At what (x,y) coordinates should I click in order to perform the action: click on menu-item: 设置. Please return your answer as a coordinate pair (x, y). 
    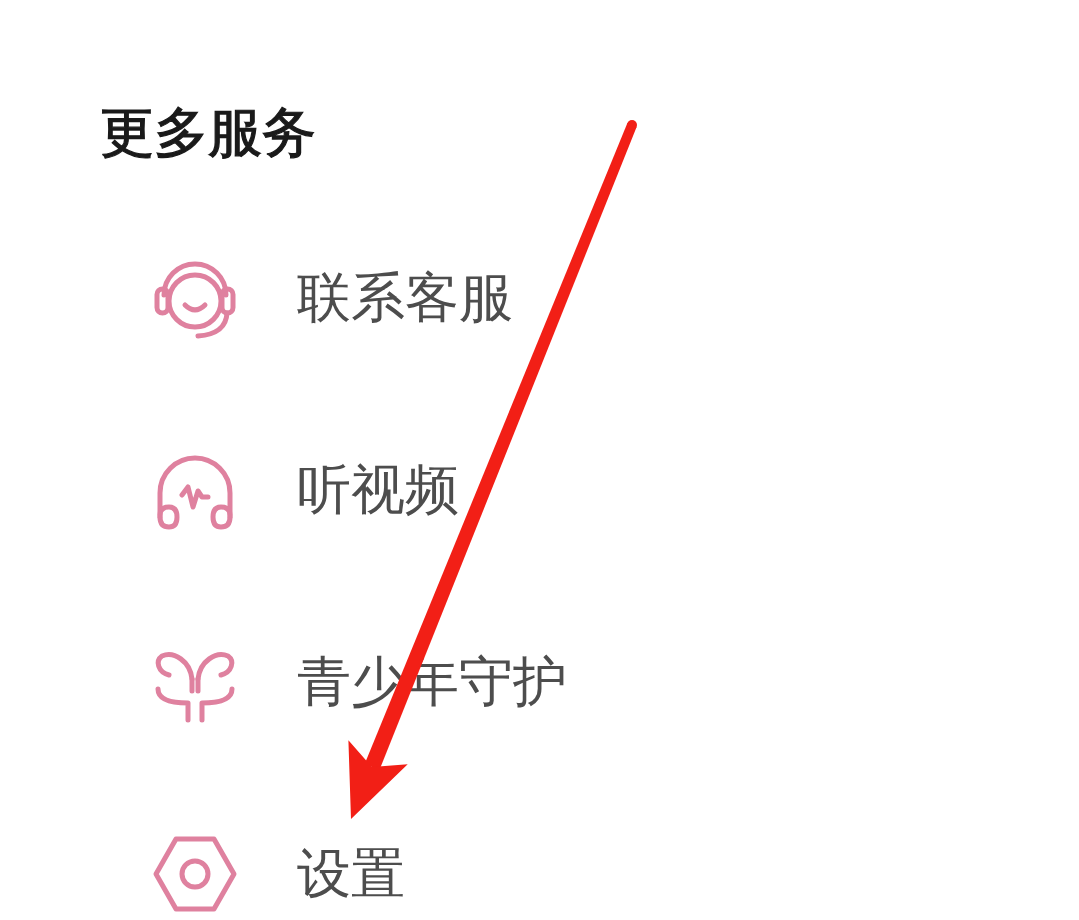
    Looking at the image, I should click on (278, 874).